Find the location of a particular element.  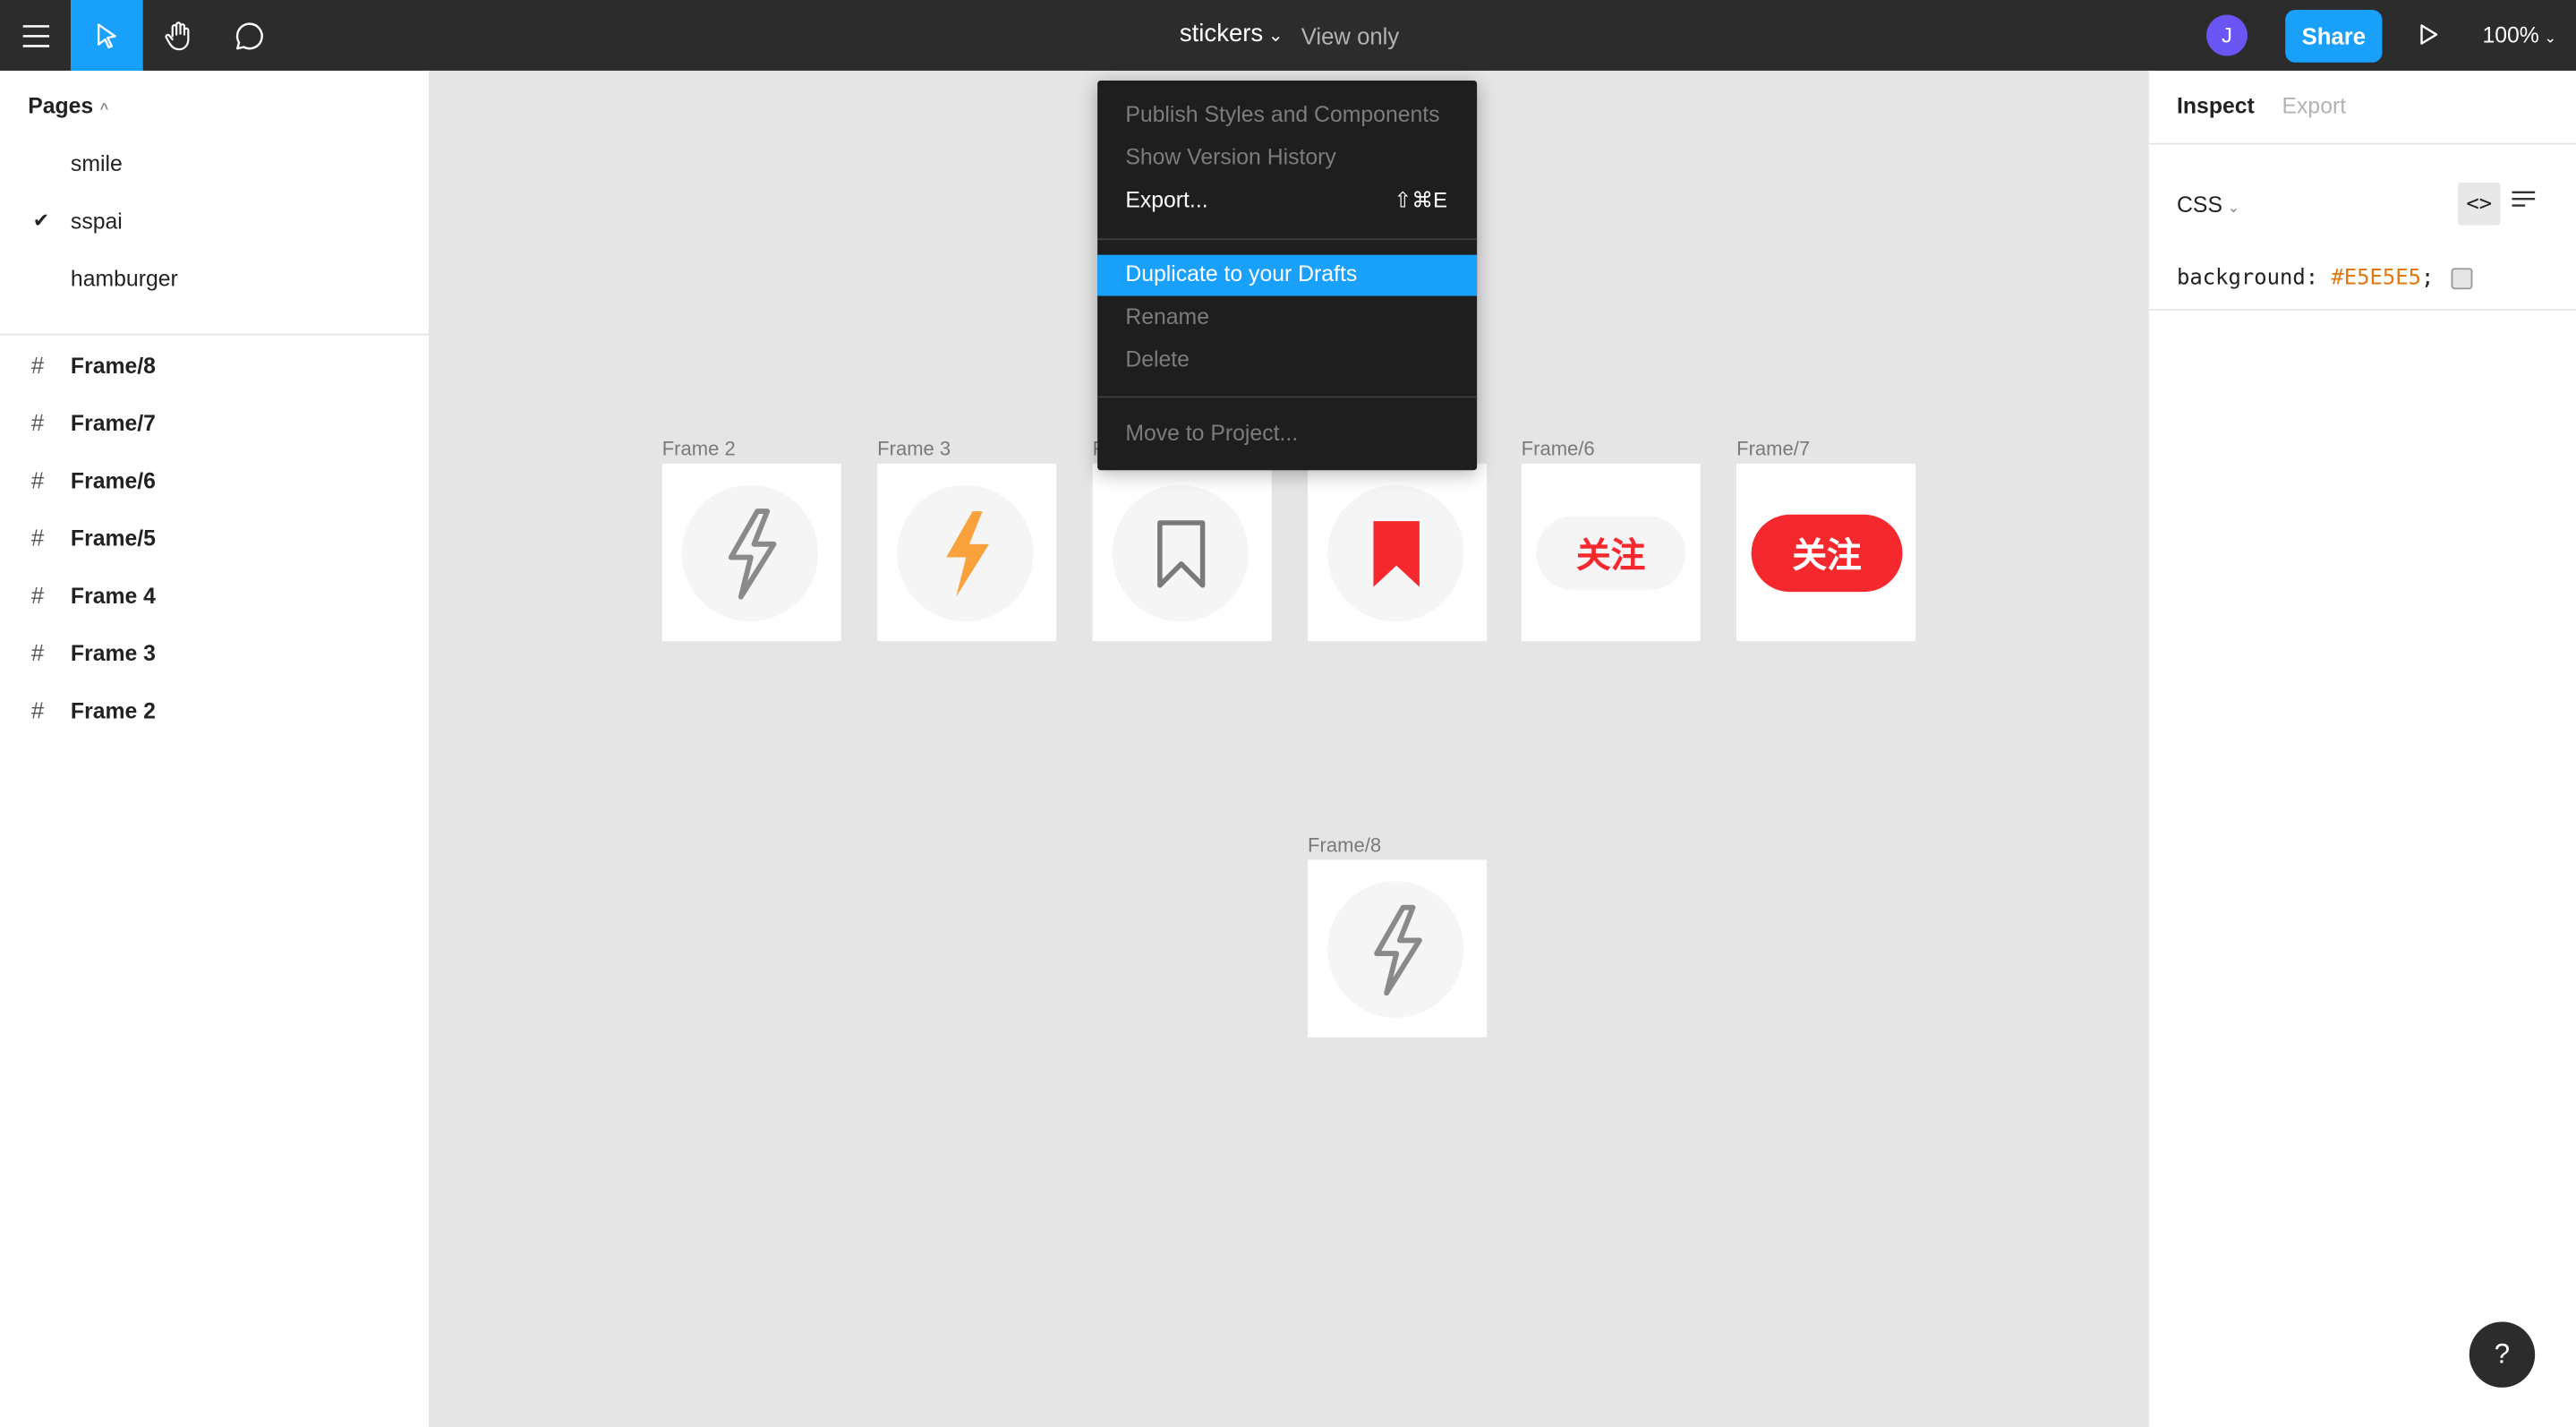

menu-item-publish: Publish Styles and Components is located at coordinates (1287, 117).